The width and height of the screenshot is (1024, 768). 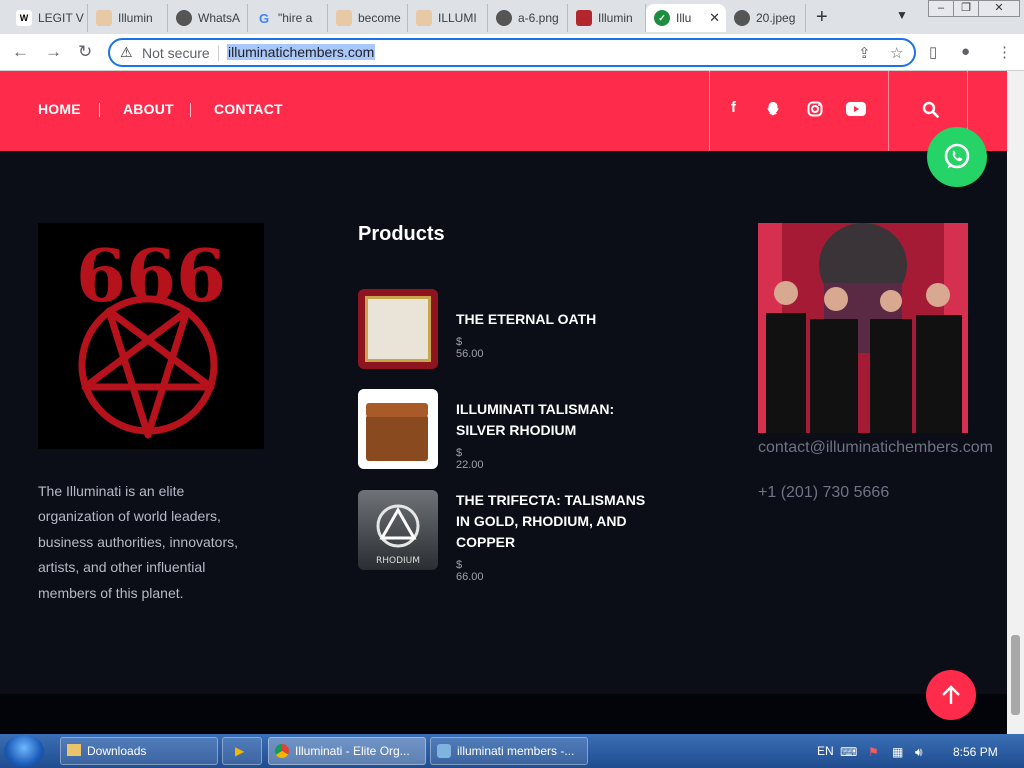 What do you see at coordinates (773, 109) in the screenshot?
I see `snapchat-icon` at bounding box center [773, 109].